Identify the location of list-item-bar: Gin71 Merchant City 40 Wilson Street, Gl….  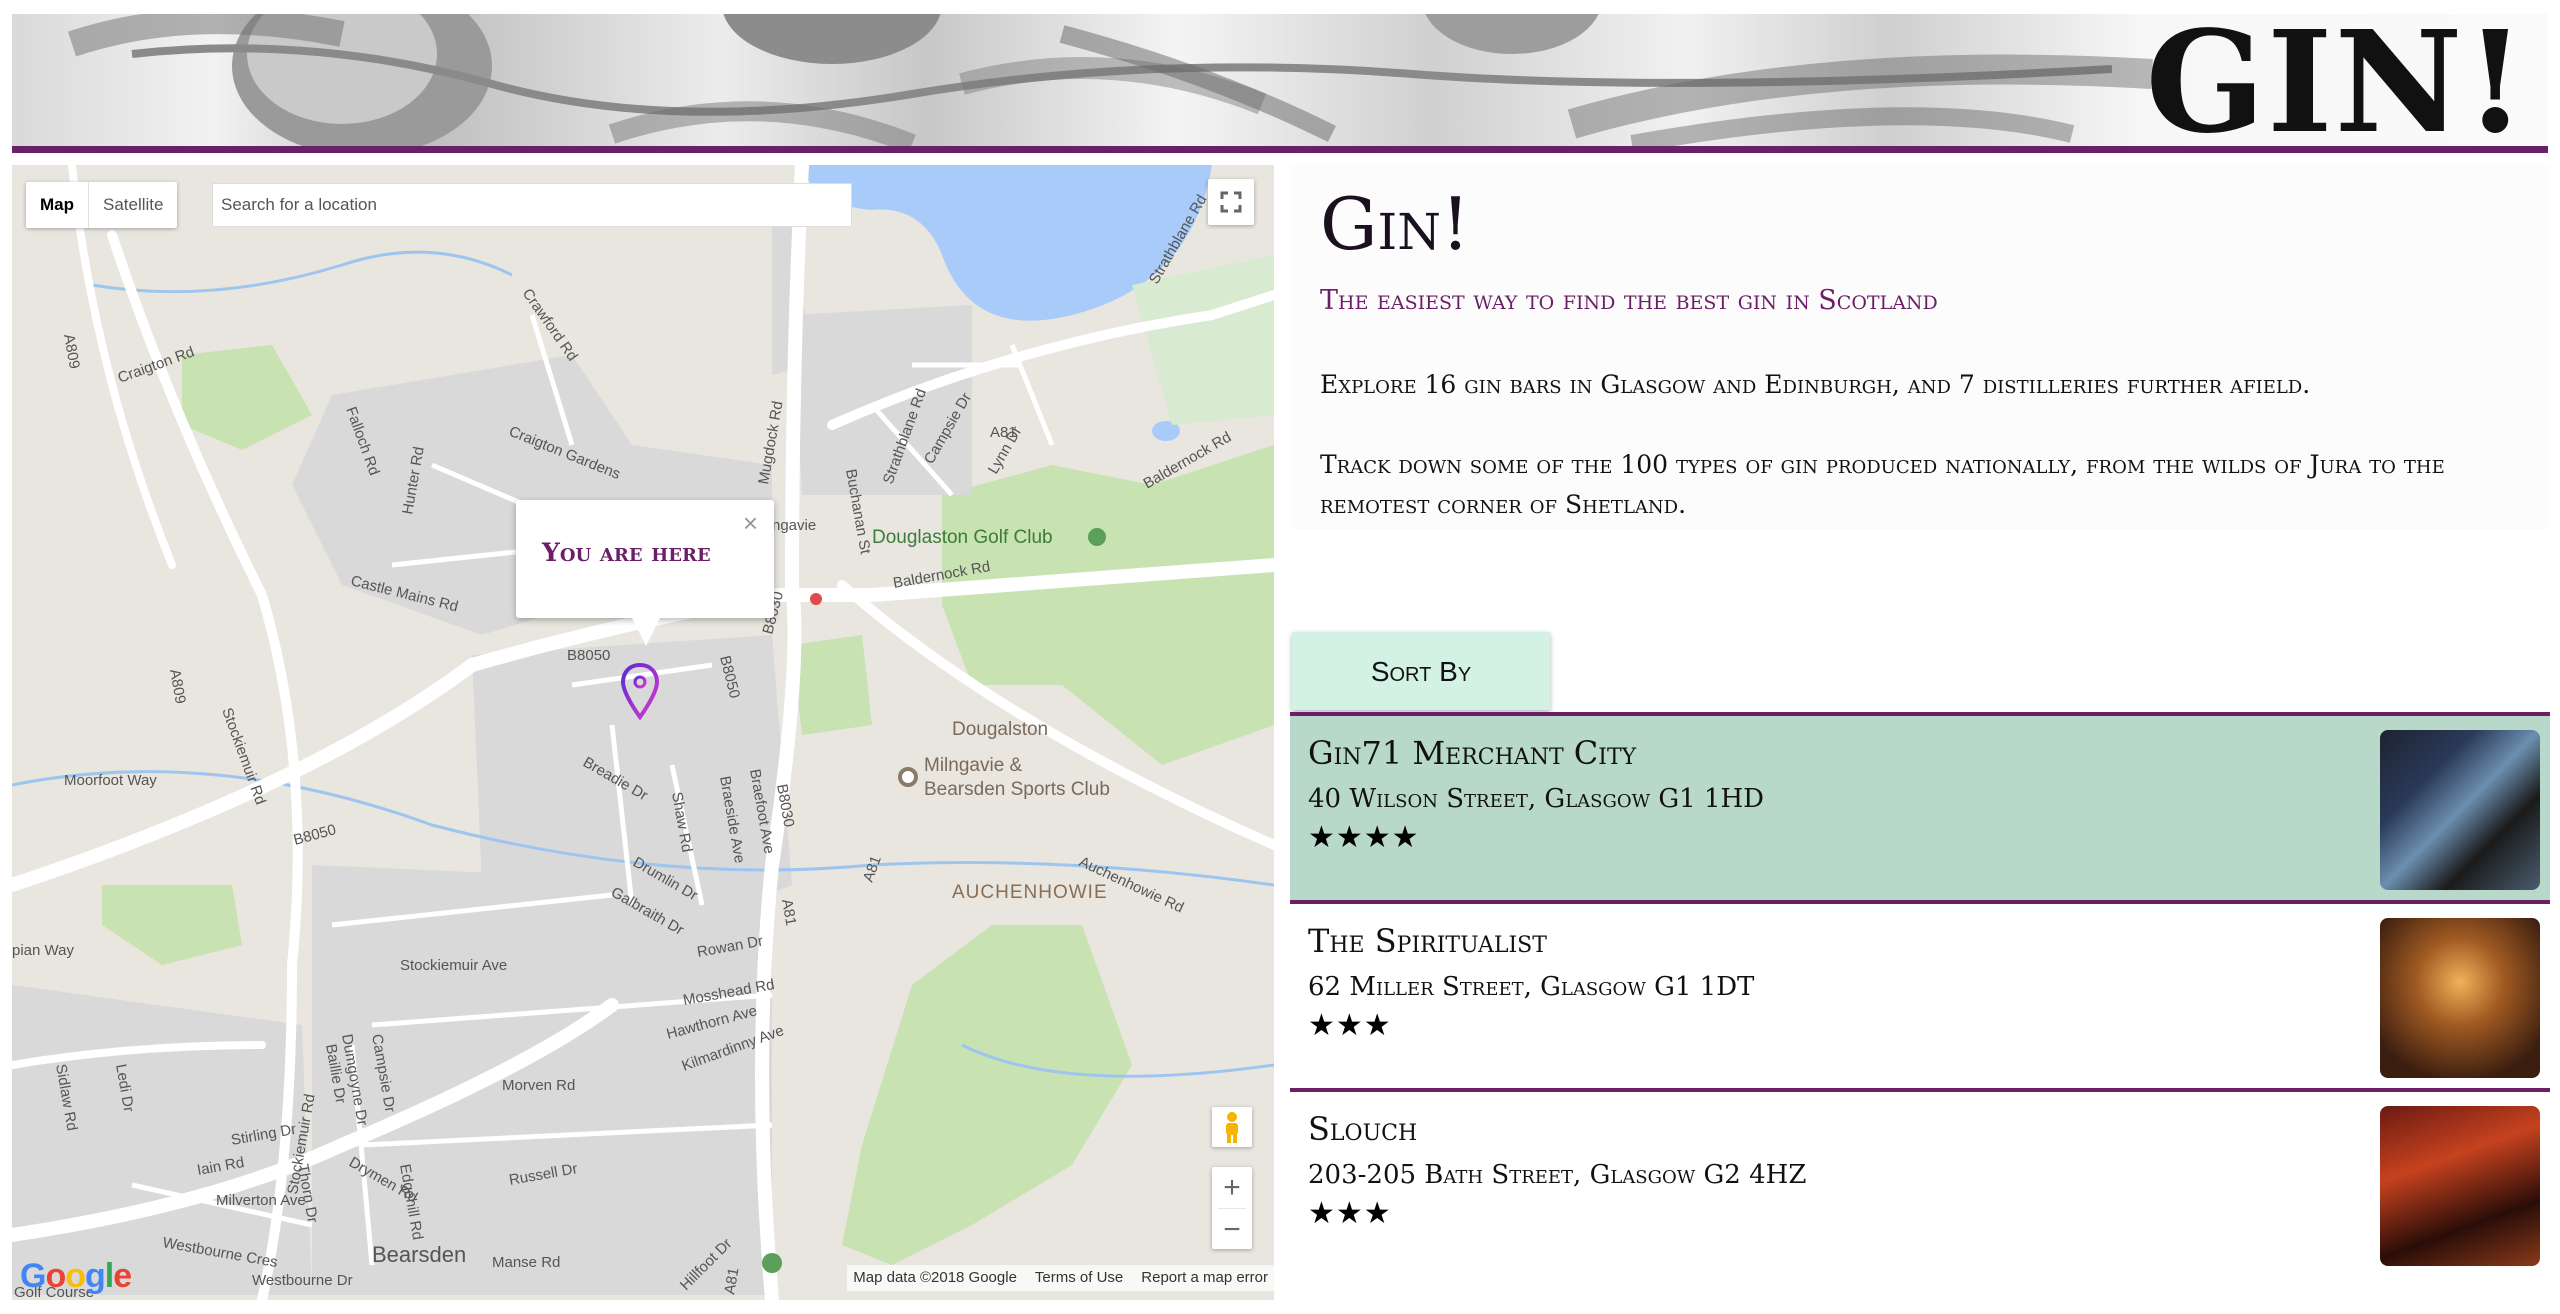
(1920, 806).